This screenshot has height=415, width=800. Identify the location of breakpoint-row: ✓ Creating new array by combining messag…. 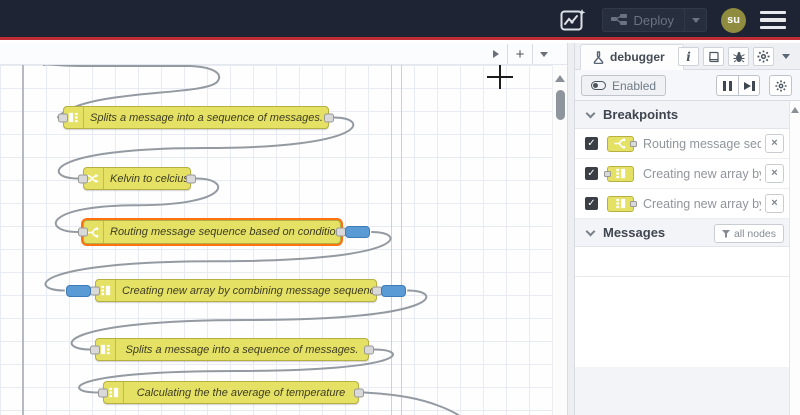
(687, 204).